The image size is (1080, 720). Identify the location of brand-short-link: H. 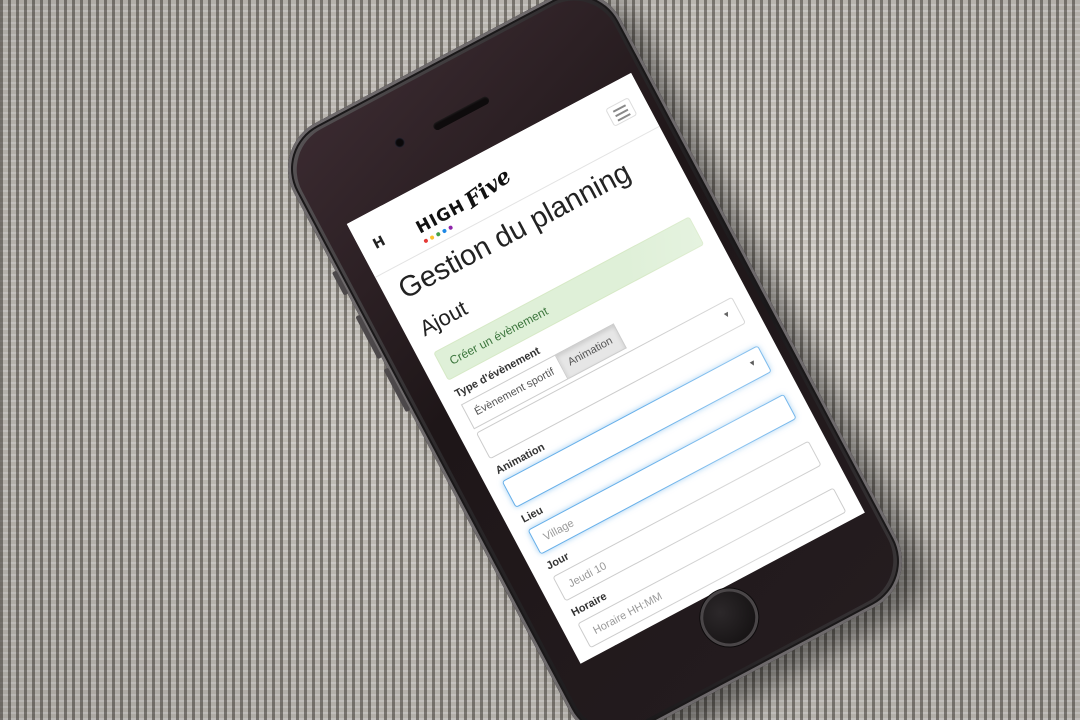
(379, 243).